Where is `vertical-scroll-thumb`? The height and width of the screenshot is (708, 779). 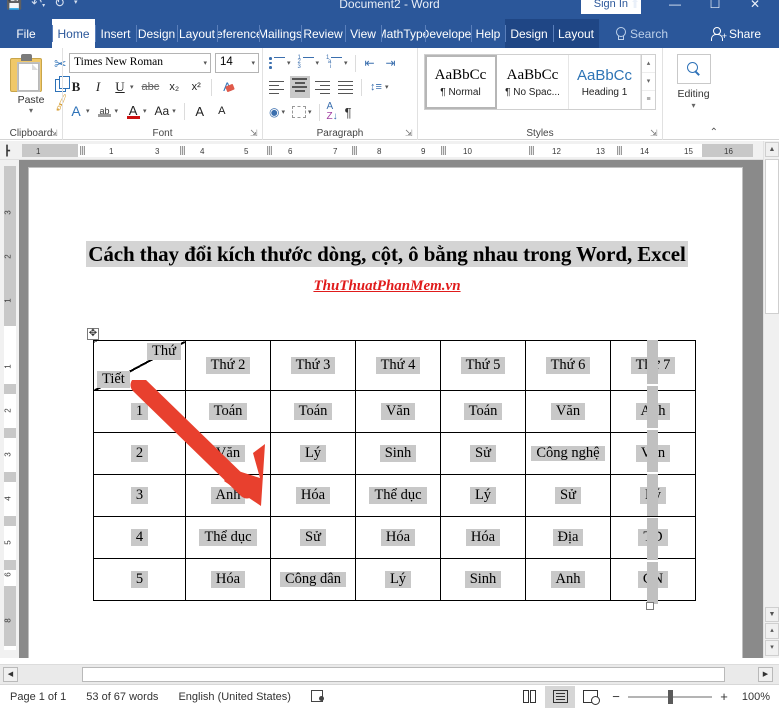
vertical-scroll-thumb is located at coordinates (772, 236).